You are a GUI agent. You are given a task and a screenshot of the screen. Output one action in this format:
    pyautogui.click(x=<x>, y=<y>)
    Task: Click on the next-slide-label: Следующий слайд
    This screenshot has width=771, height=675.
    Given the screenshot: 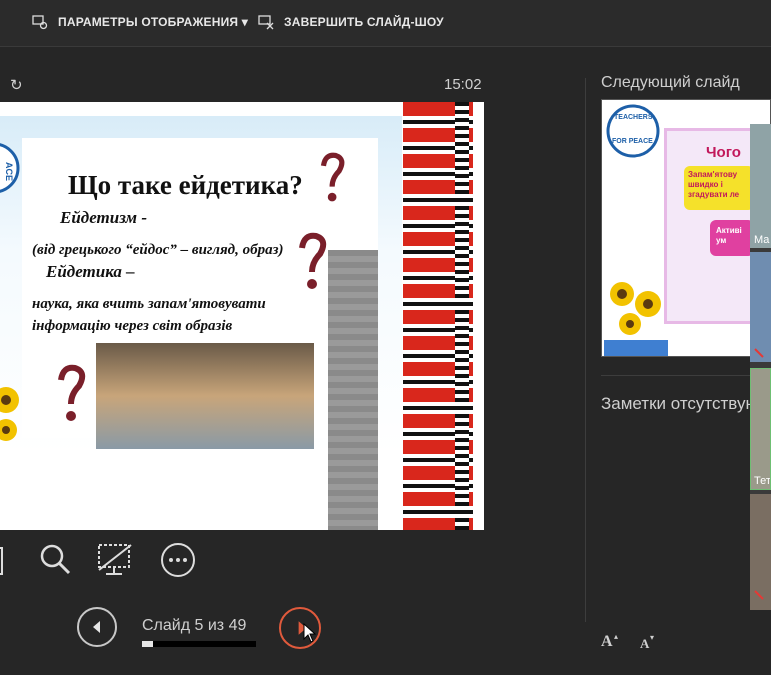 What is the action you would take?
    pyautogui.click(x=670, y=82)
    